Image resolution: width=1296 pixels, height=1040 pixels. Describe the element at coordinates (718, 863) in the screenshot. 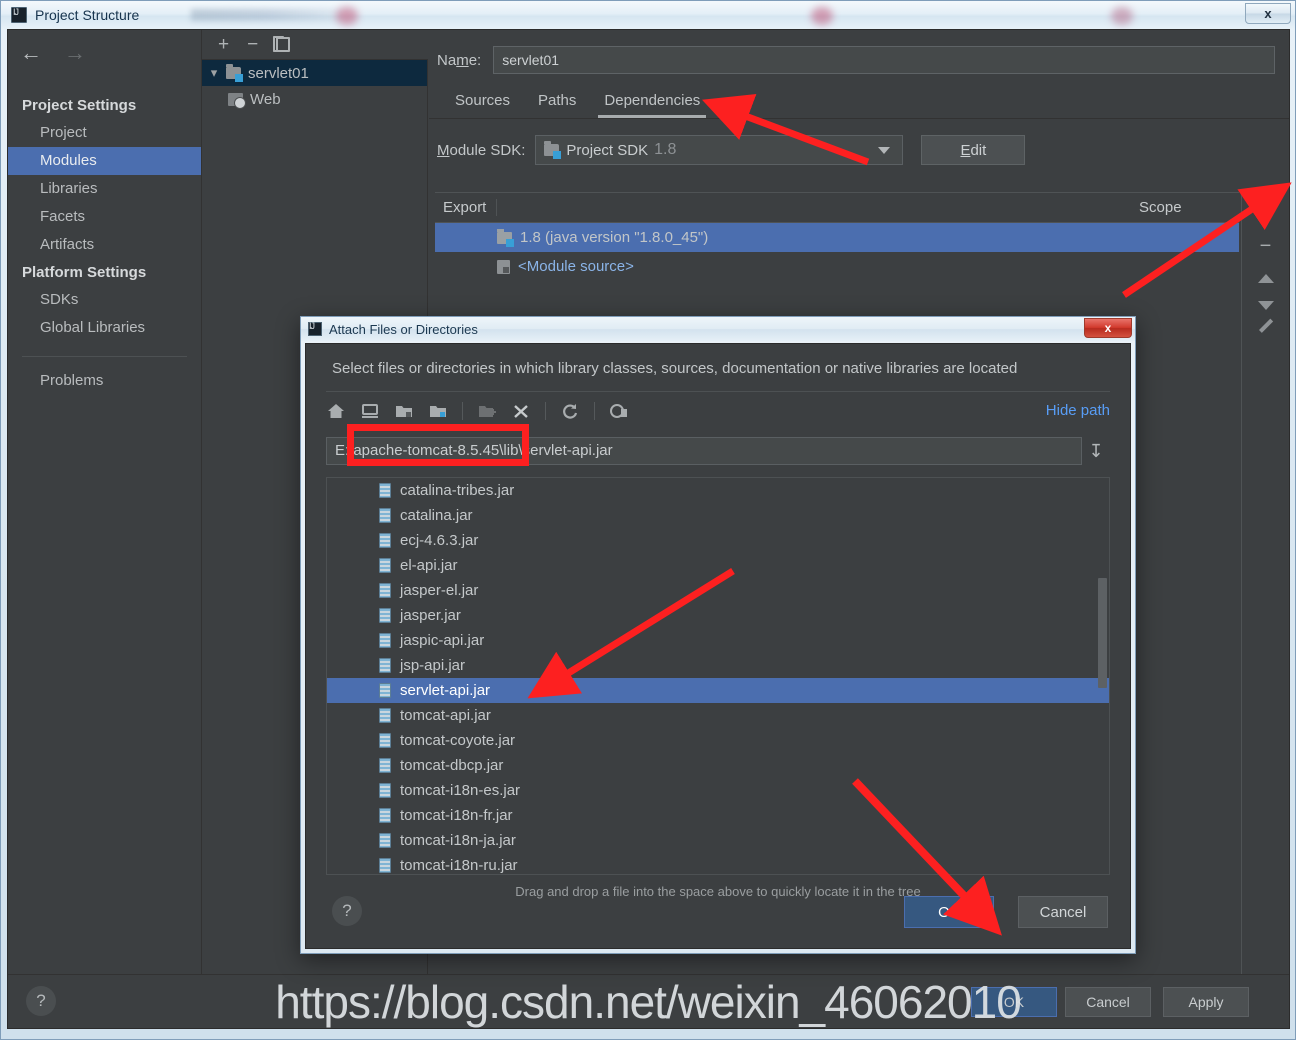

I see `list-item: › tomcat-i18n-ru.jar` at that location.